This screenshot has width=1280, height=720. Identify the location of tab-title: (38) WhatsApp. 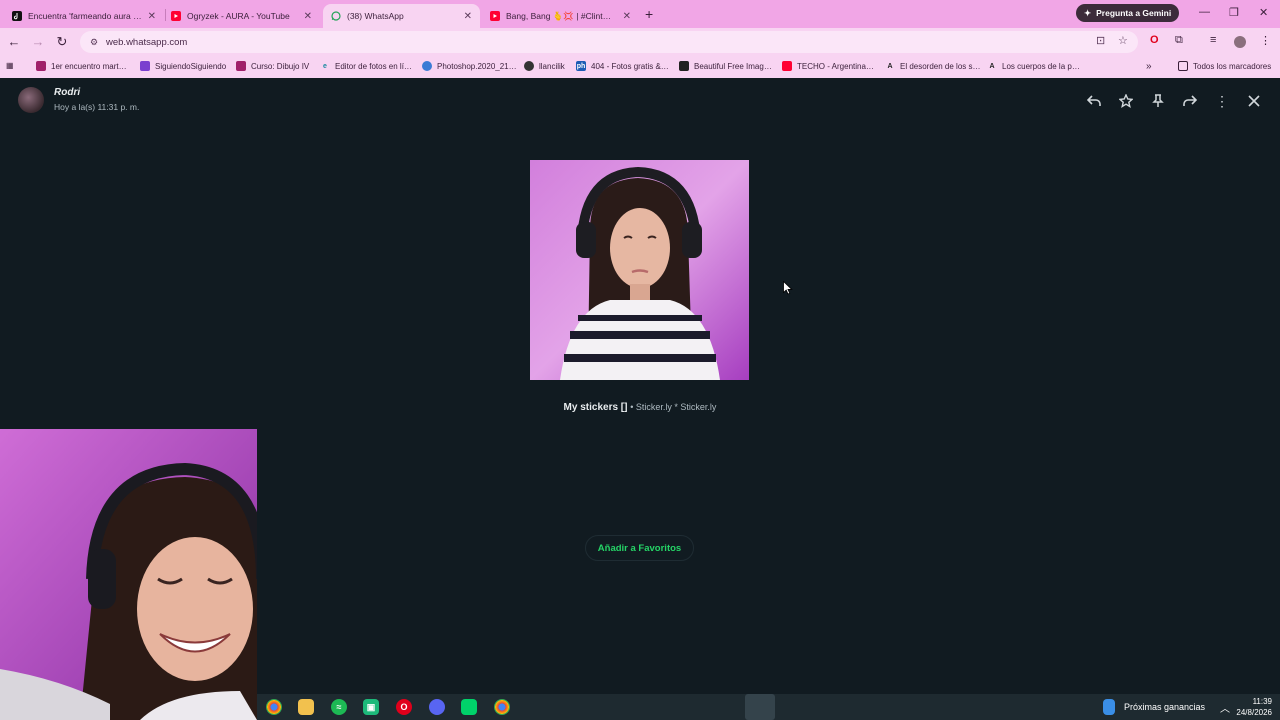
(375, 16).